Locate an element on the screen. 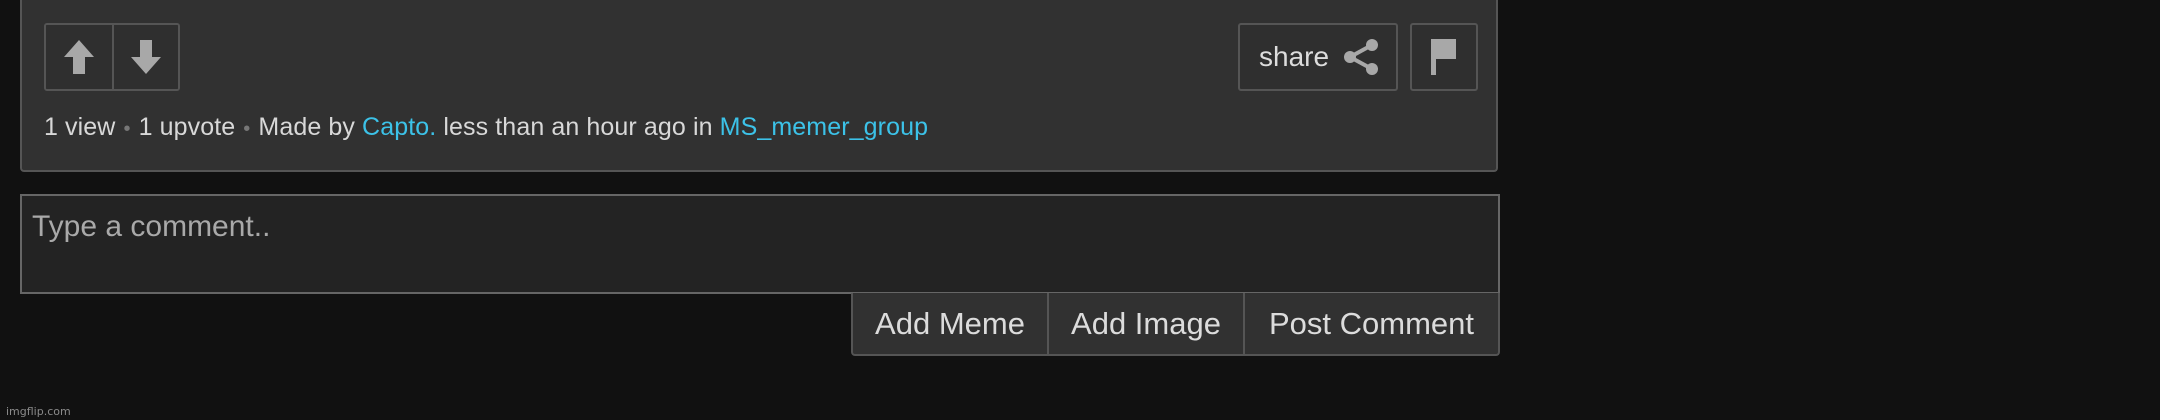  share-button: share is located at coordinates (1318, 57).